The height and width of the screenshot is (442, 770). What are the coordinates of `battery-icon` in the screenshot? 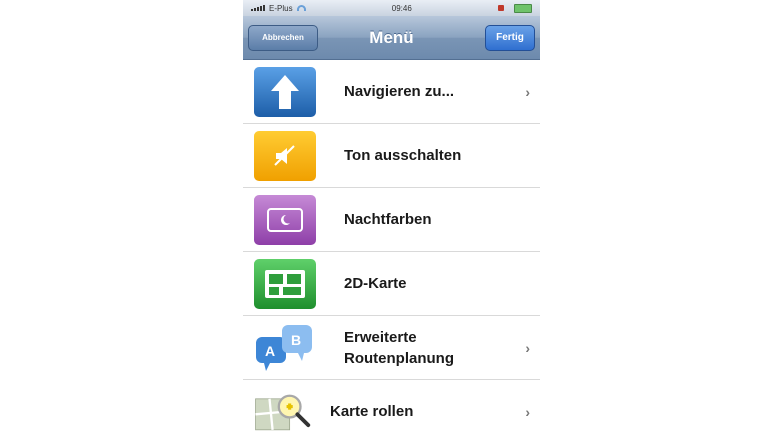 It's located at (523, 8).